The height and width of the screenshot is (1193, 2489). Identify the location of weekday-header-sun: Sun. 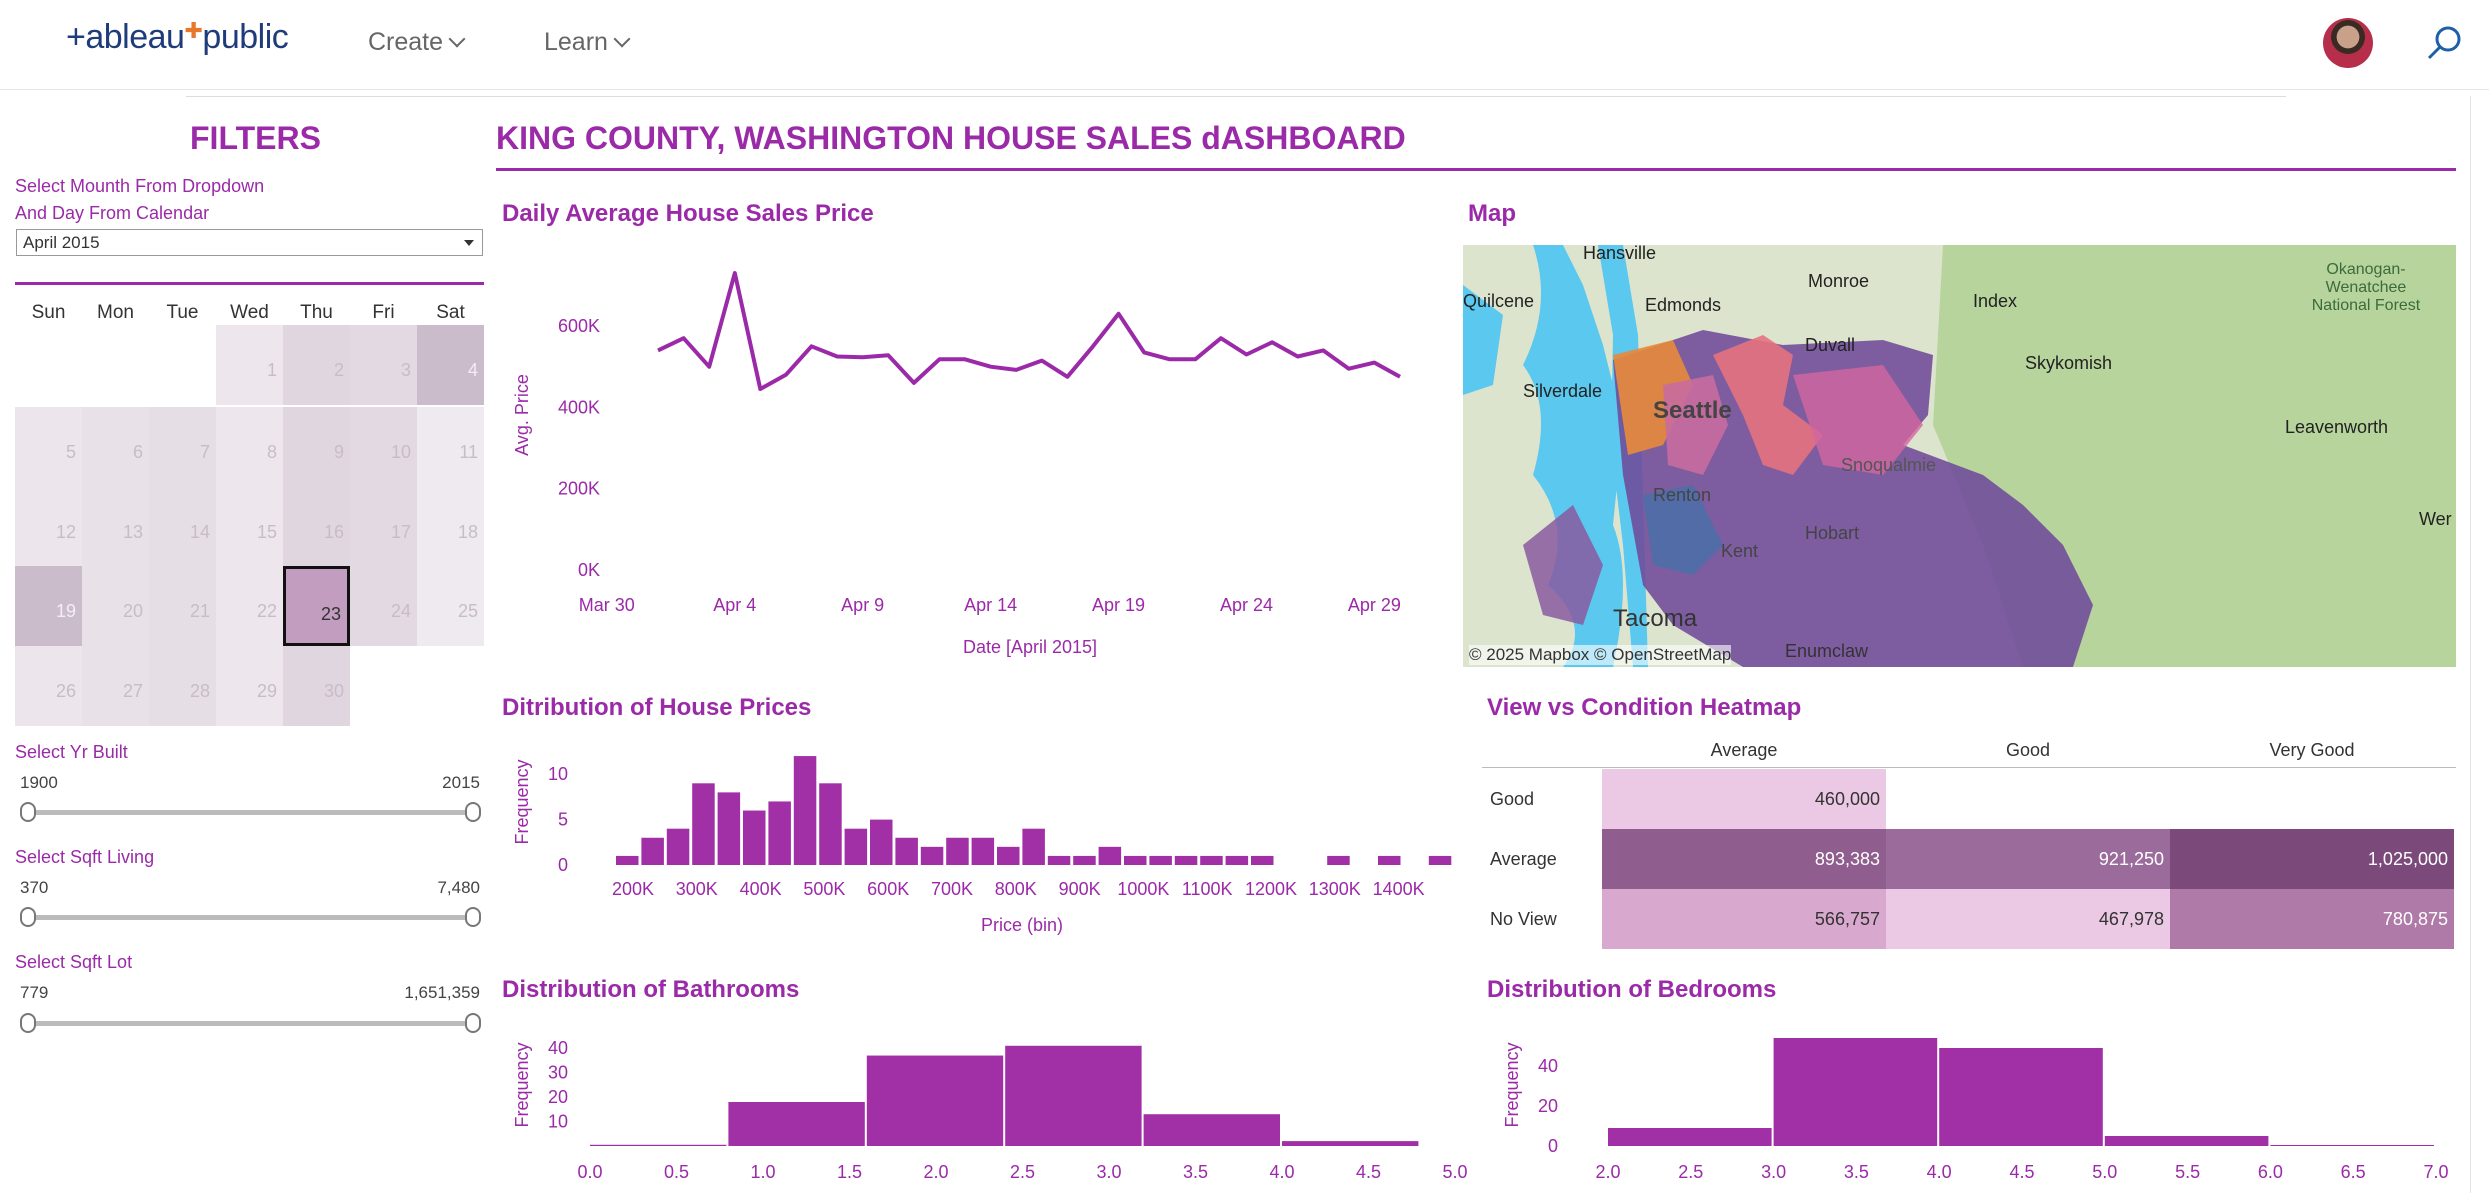
(48, 312).